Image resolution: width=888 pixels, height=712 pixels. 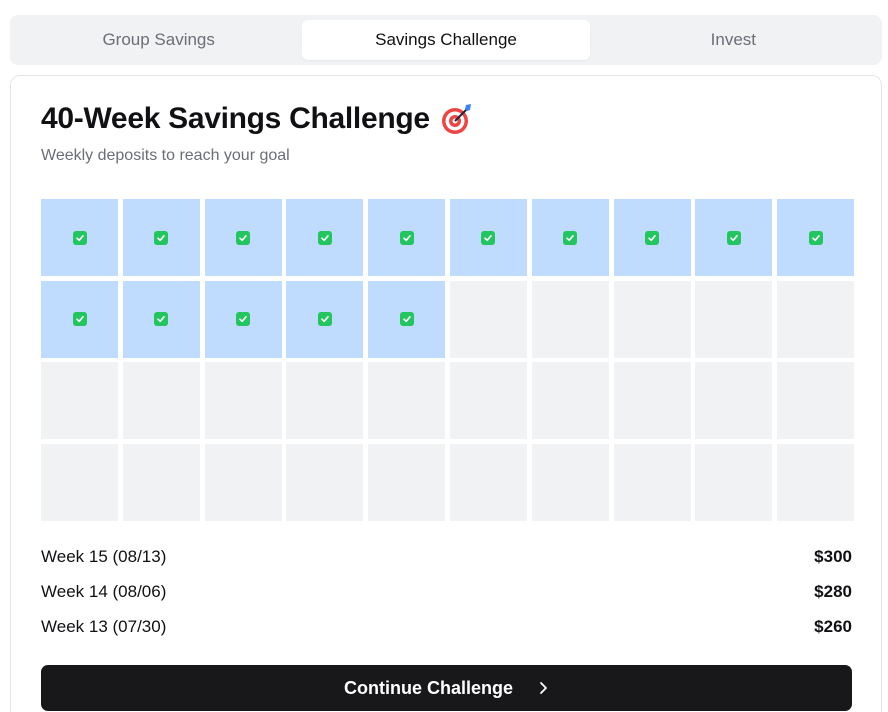 I want to click on history-row: Week 13 (07/30) $260, so click(x=446, y=626).